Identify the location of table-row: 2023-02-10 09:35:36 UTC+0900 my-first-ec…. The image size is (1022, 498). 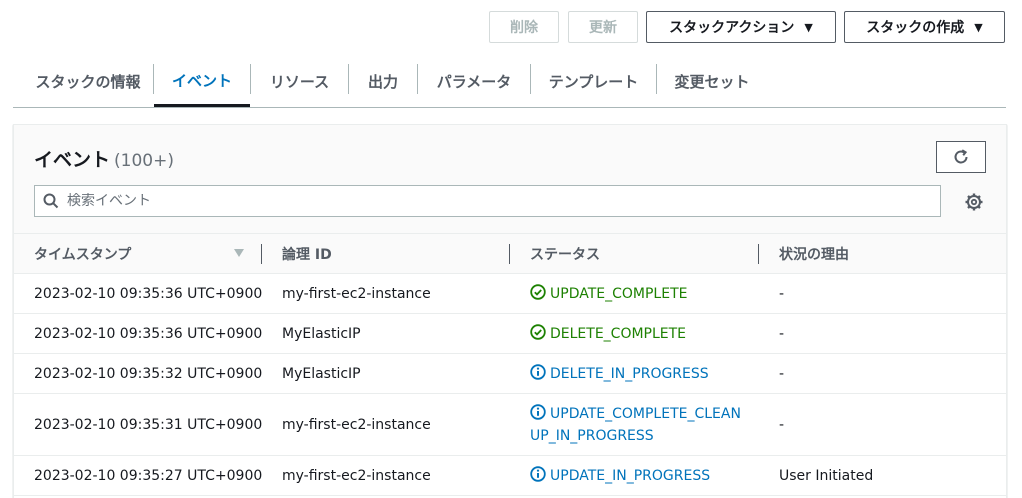
(510, 294).